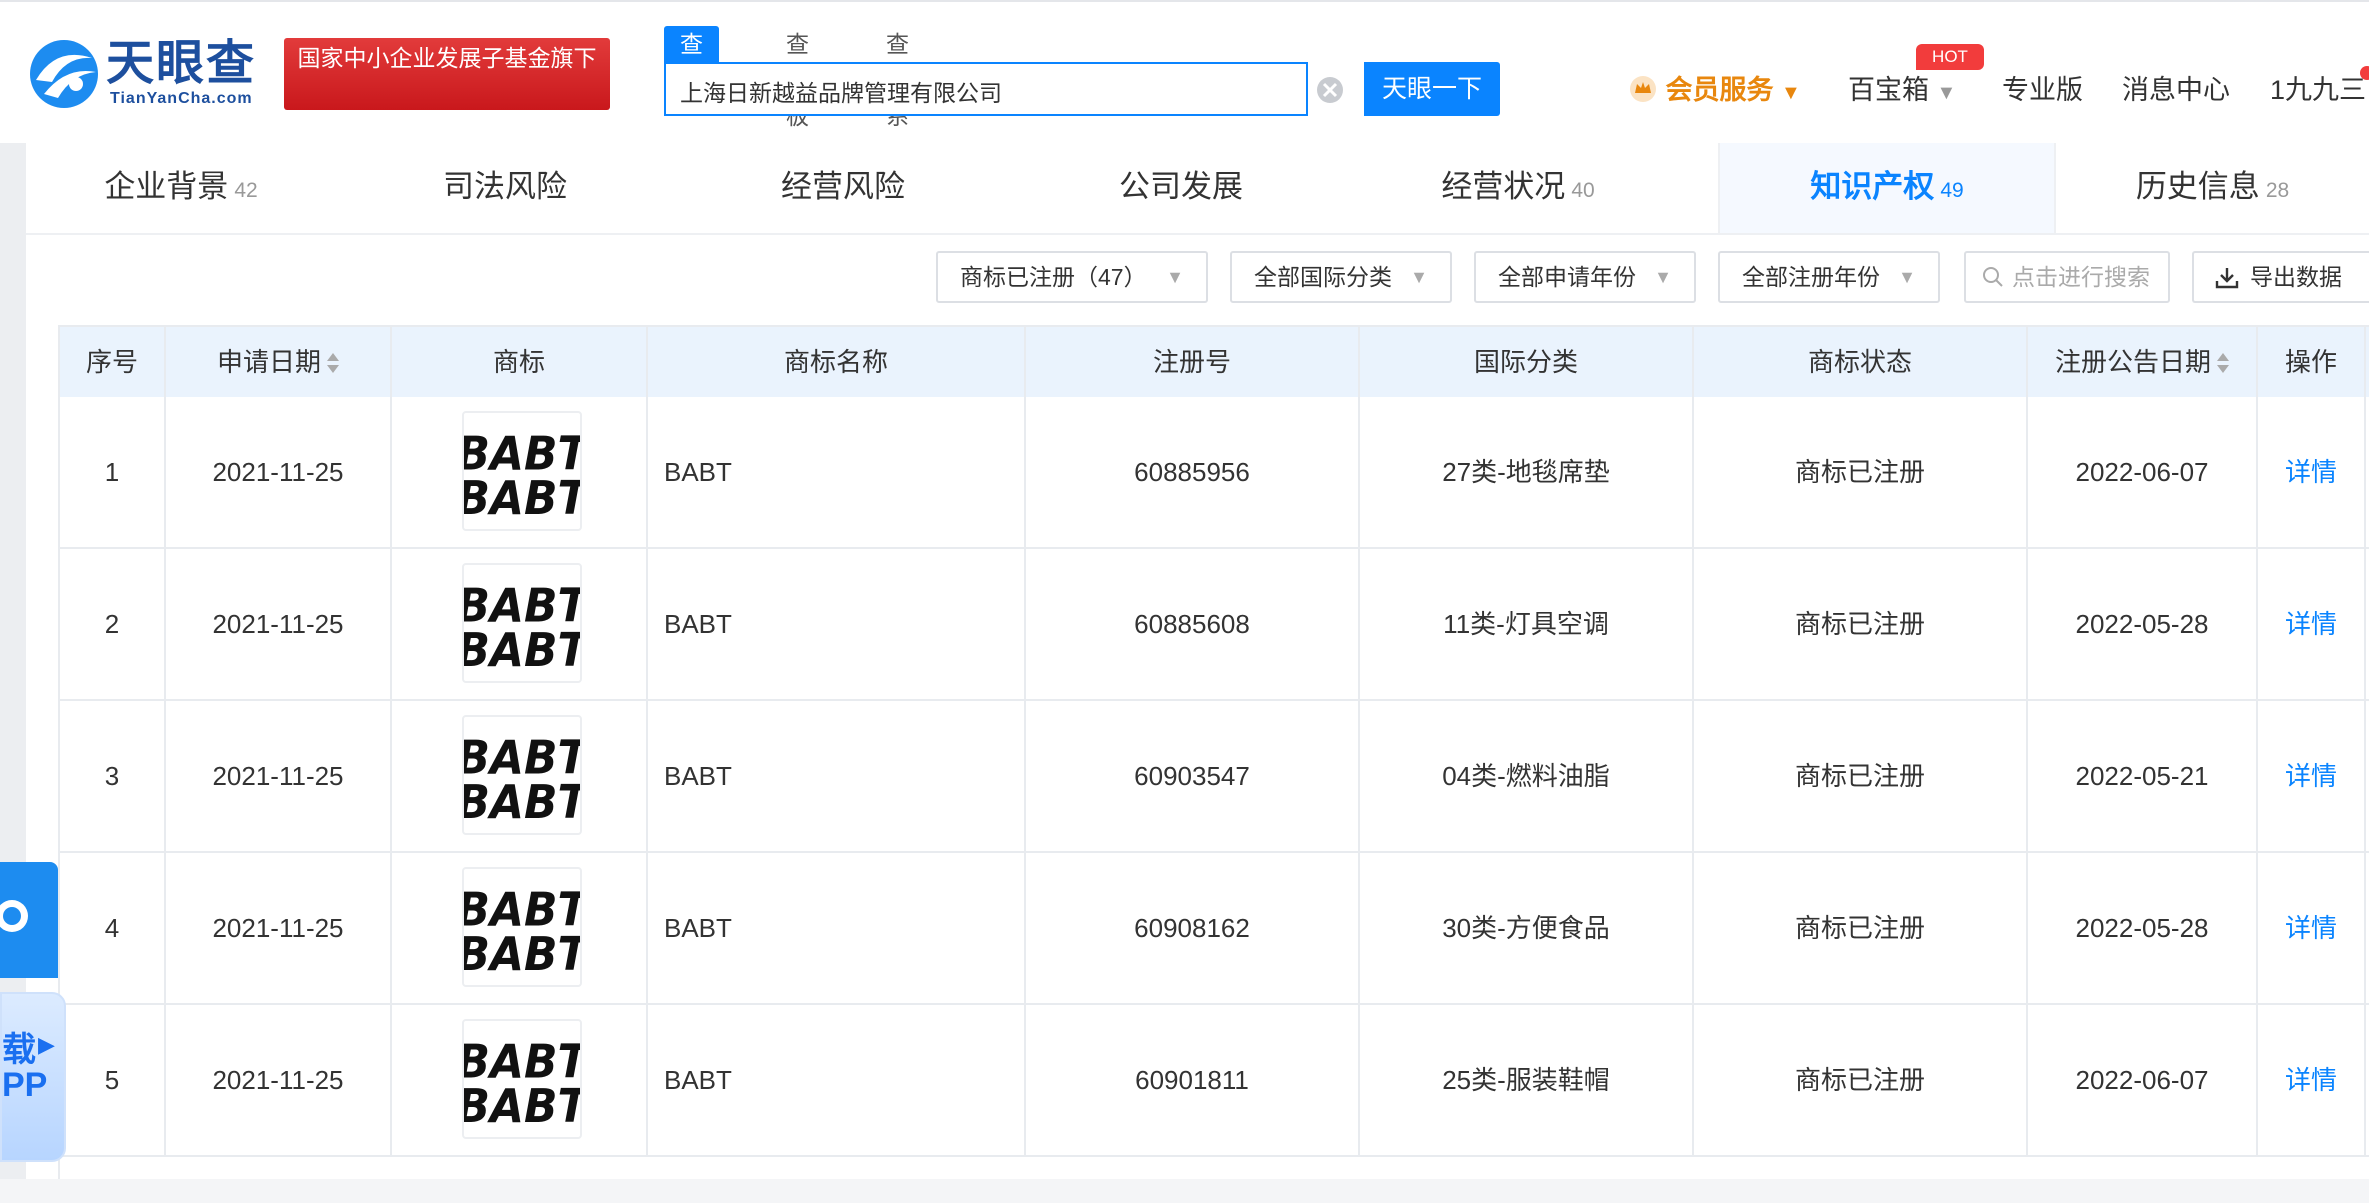 The width and height of the screenshot is (2369, 1203). What do you see at coordinates (1193, 624) in the screenshot?
I see `cell-reg-no: 60885608` at bounding box center [1193, 624].